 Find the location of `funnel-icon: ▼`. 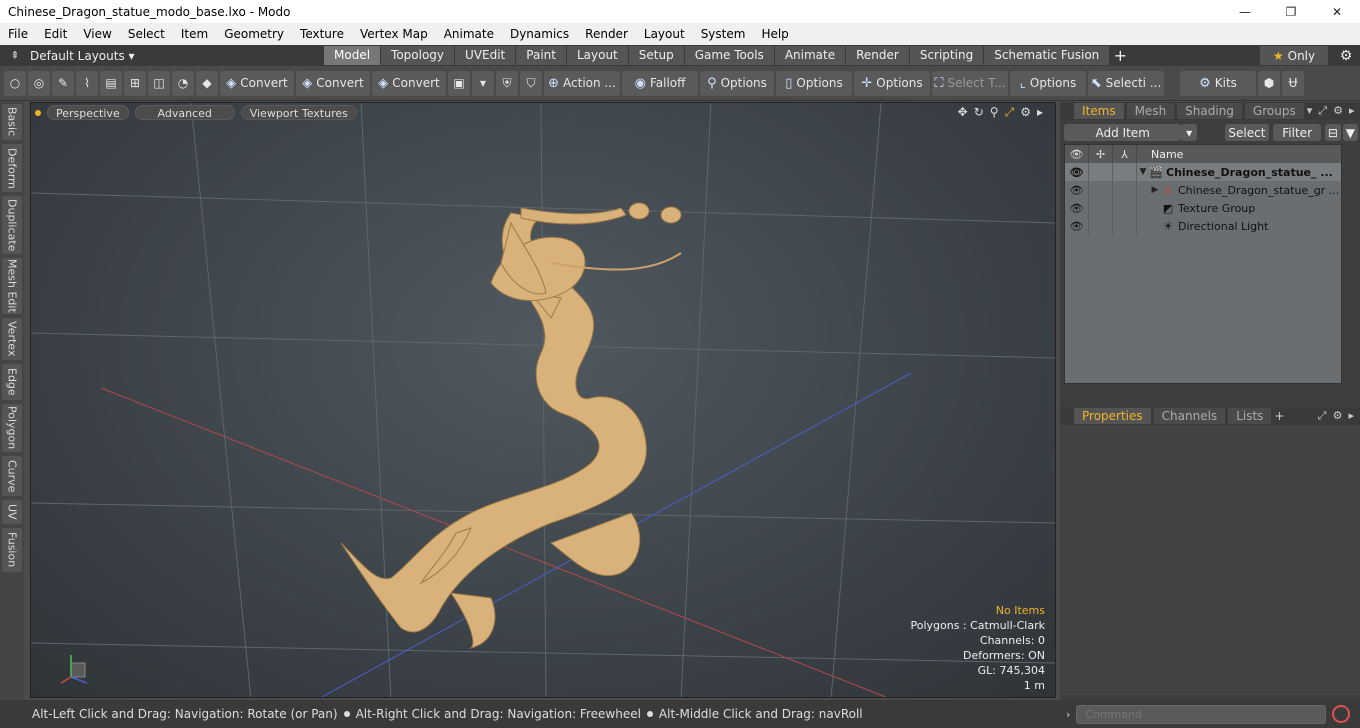

funnel-icon: ▼ is located at coordinates (1350, 132).